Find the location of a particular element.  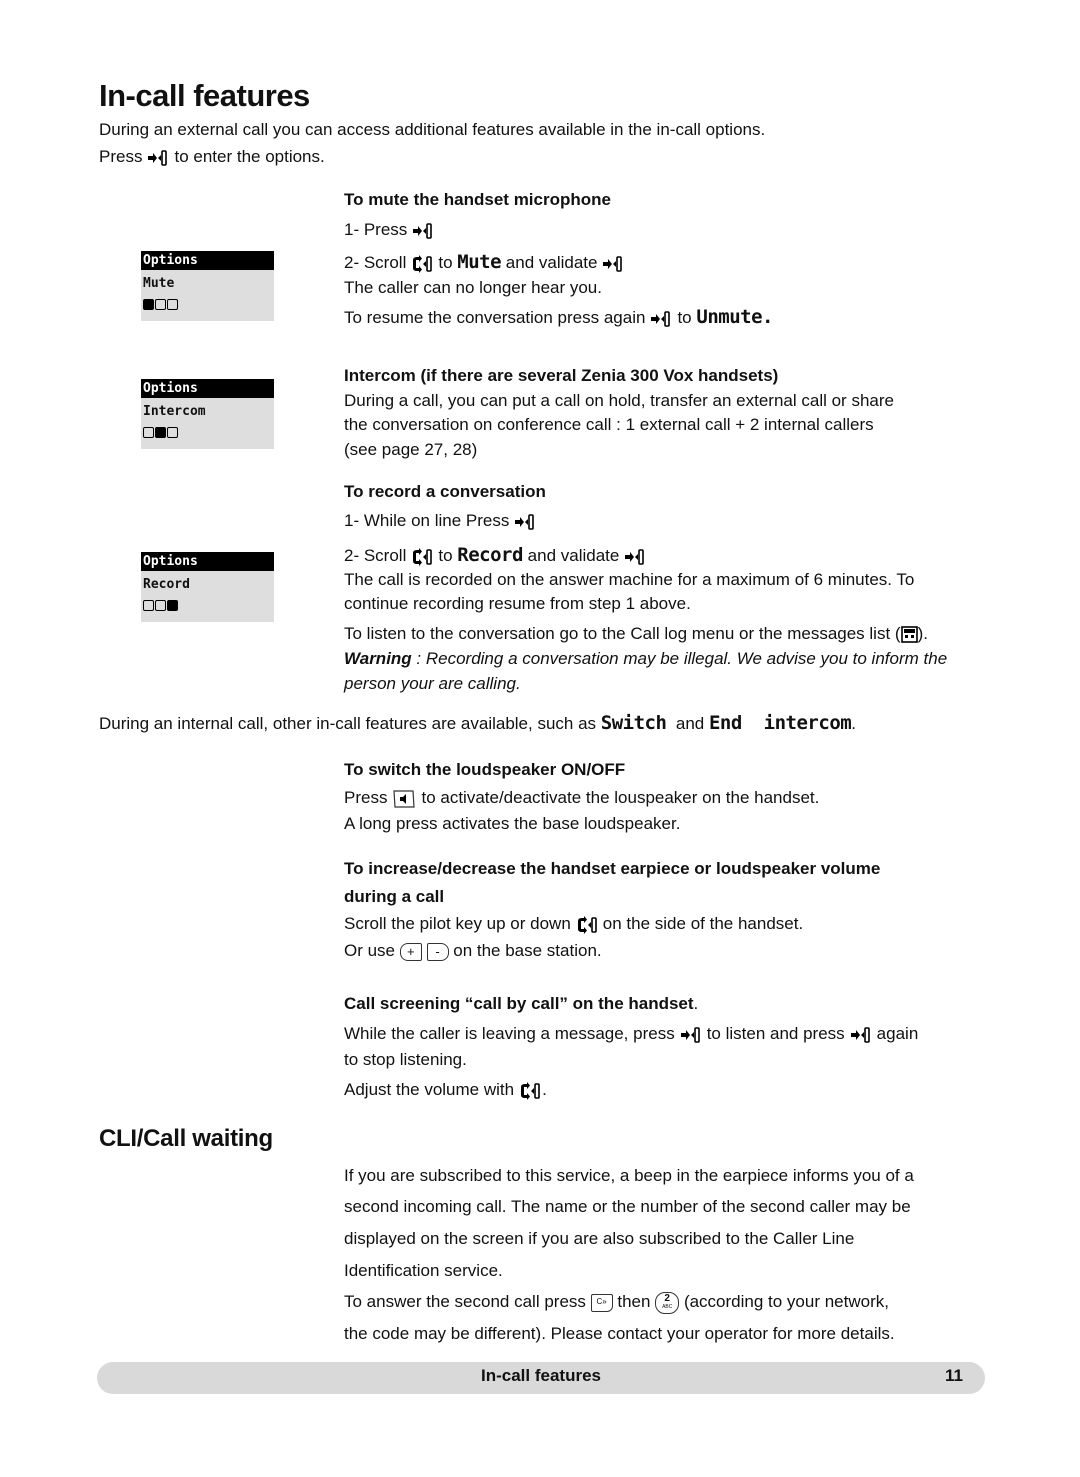

lcd-word-switch: Switch is located at coordinates (633, 723).